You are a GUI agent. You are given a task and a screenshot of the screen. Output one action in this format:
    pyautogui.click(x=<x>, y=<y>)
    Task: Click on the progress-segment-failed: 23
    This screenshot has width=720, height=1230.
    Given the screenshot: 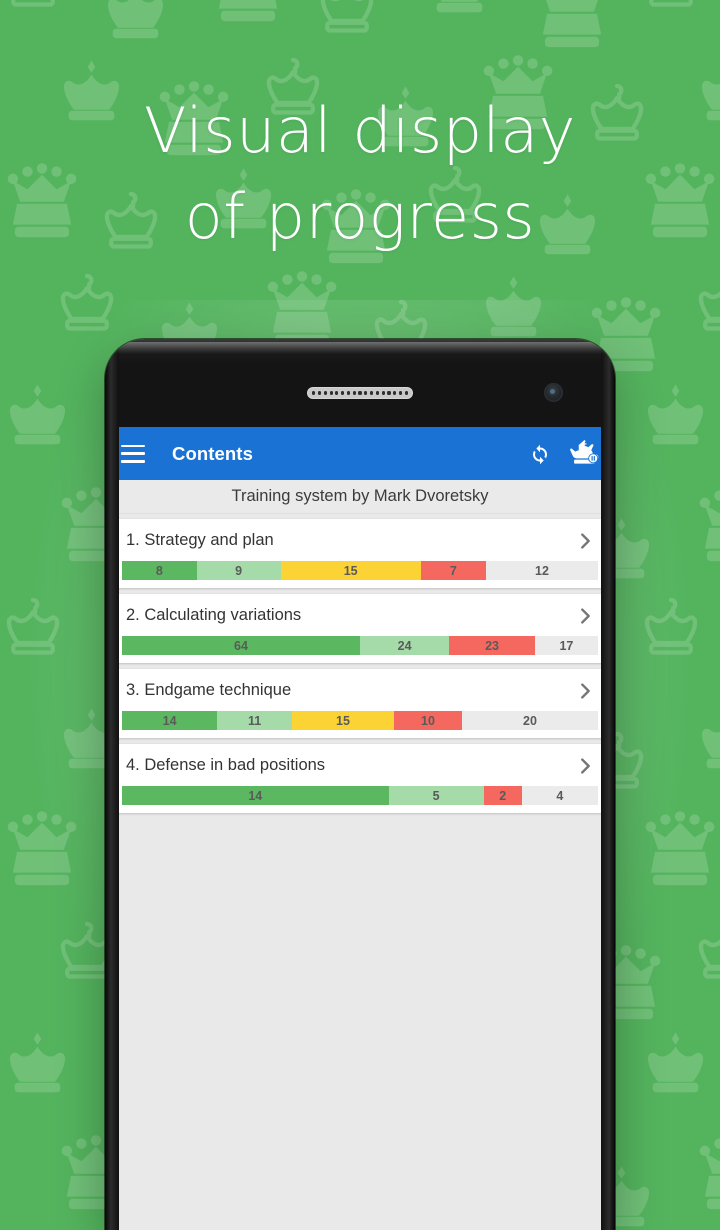 What is the action you would take?
    pyautogui.click(x=492, y=645)
    